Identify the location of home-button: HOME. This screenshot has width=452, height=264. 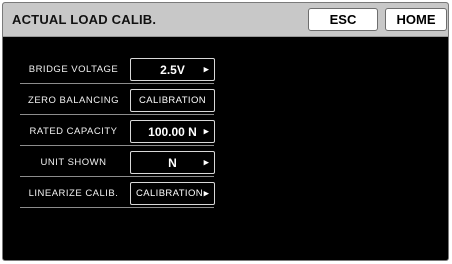
(416, 19).